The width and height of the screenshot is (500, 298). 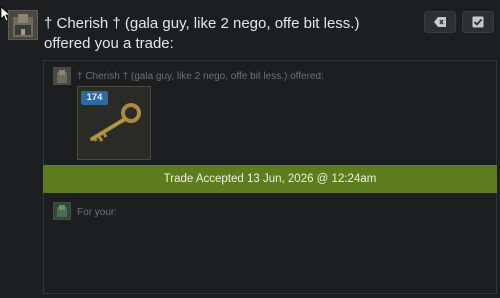 I want to click on key-icon, so click(x=115, y=122).